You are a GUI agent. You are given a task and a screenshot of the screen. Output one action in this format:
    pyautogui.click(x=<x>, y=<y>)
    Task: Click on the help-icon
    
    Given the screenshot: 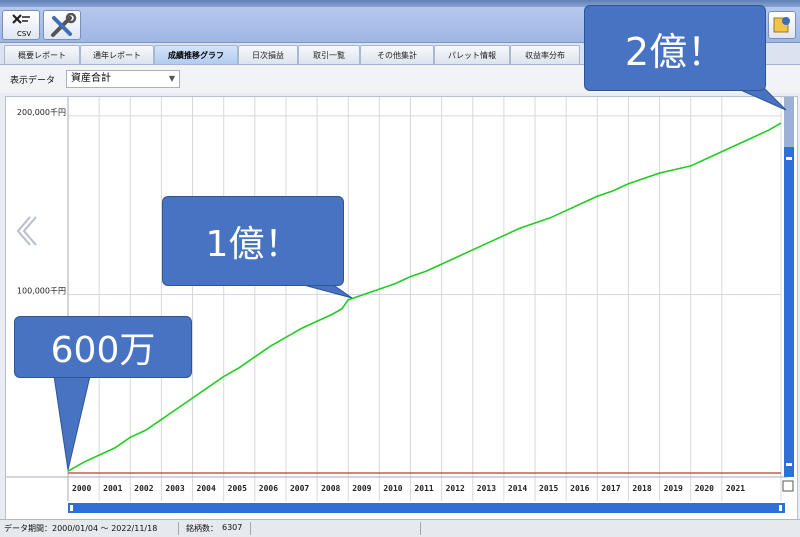 What is the action you would take?
    pyautogui.click(x=781, y=25)
    